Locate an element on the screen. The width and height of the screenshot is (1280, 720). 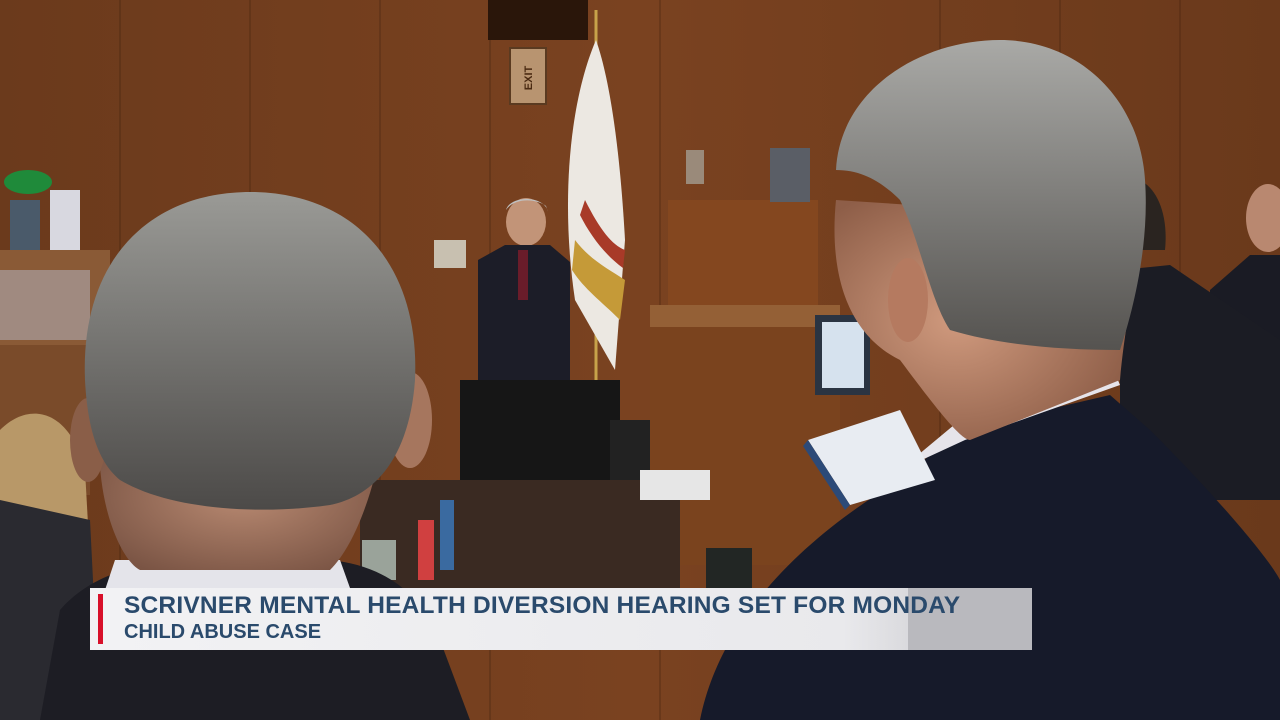
exit-sign: EXIT is located at coordinates (528, 76).